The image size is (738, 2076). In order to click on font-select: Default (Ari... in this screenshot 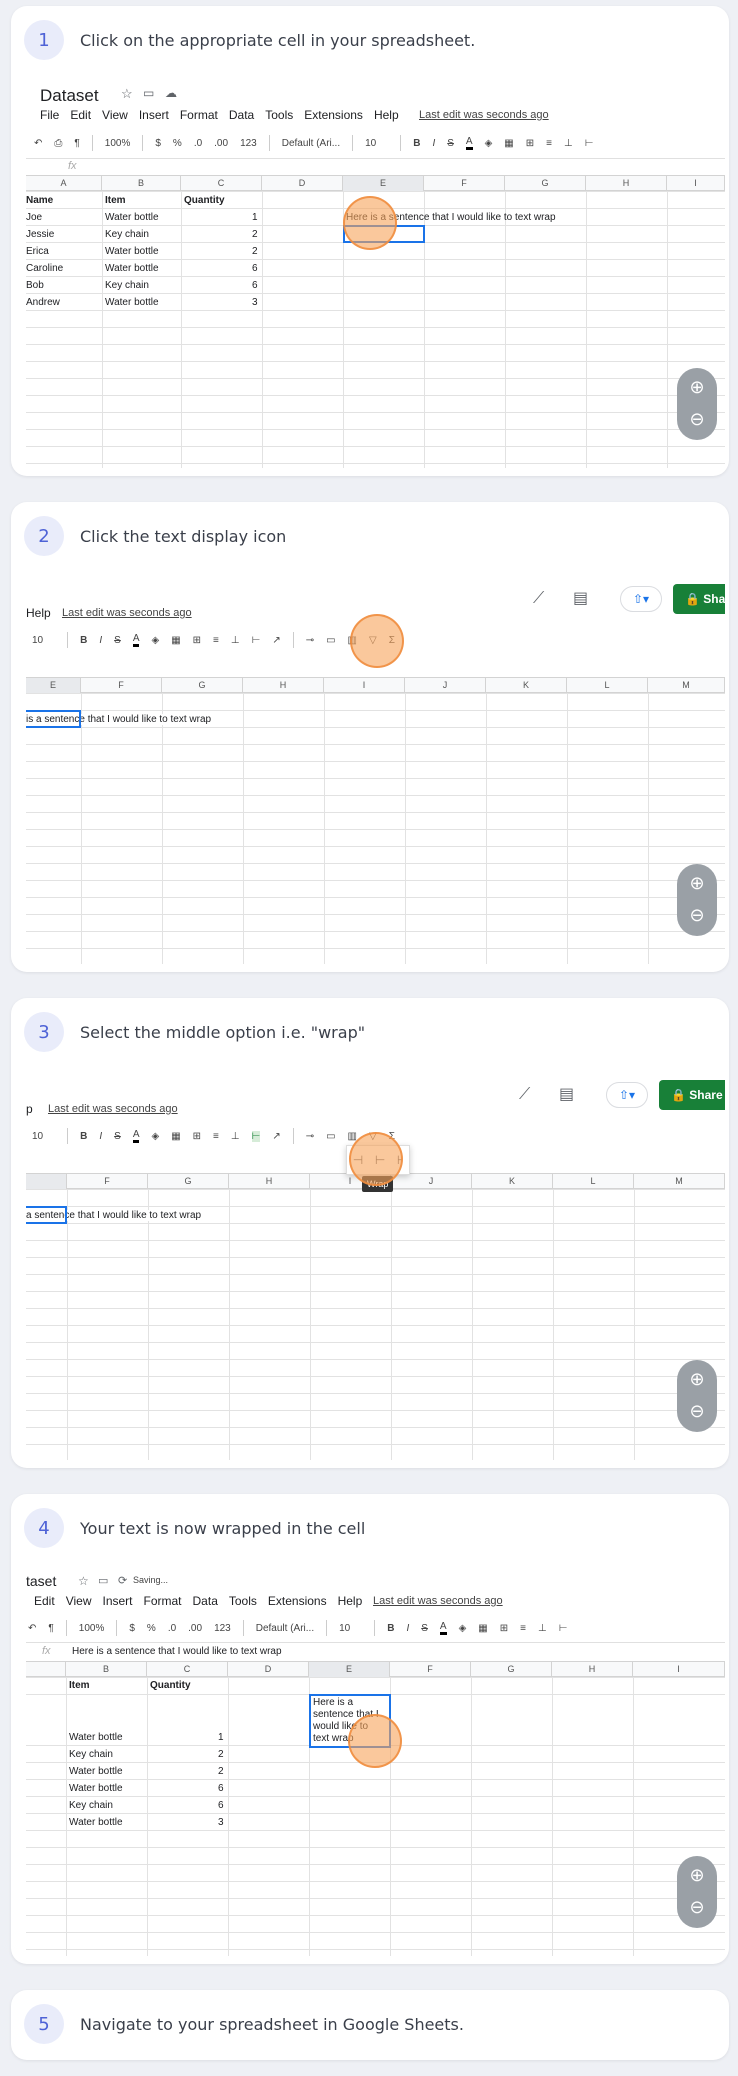, I will do `click(311, 143)`.